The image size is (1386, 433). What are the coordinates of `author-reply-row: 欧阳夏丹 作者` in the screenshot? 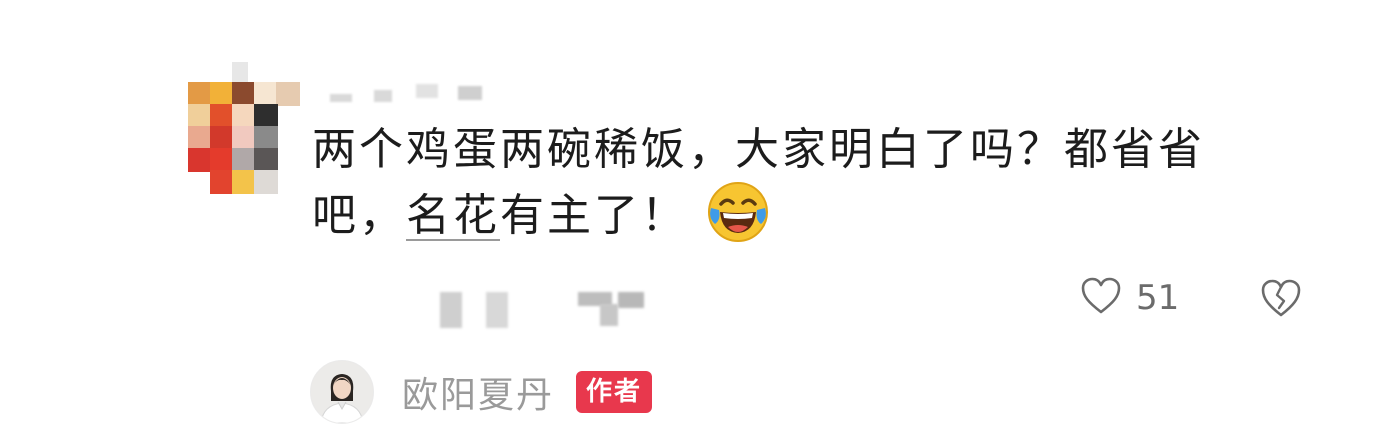 It's located at (481, 392).